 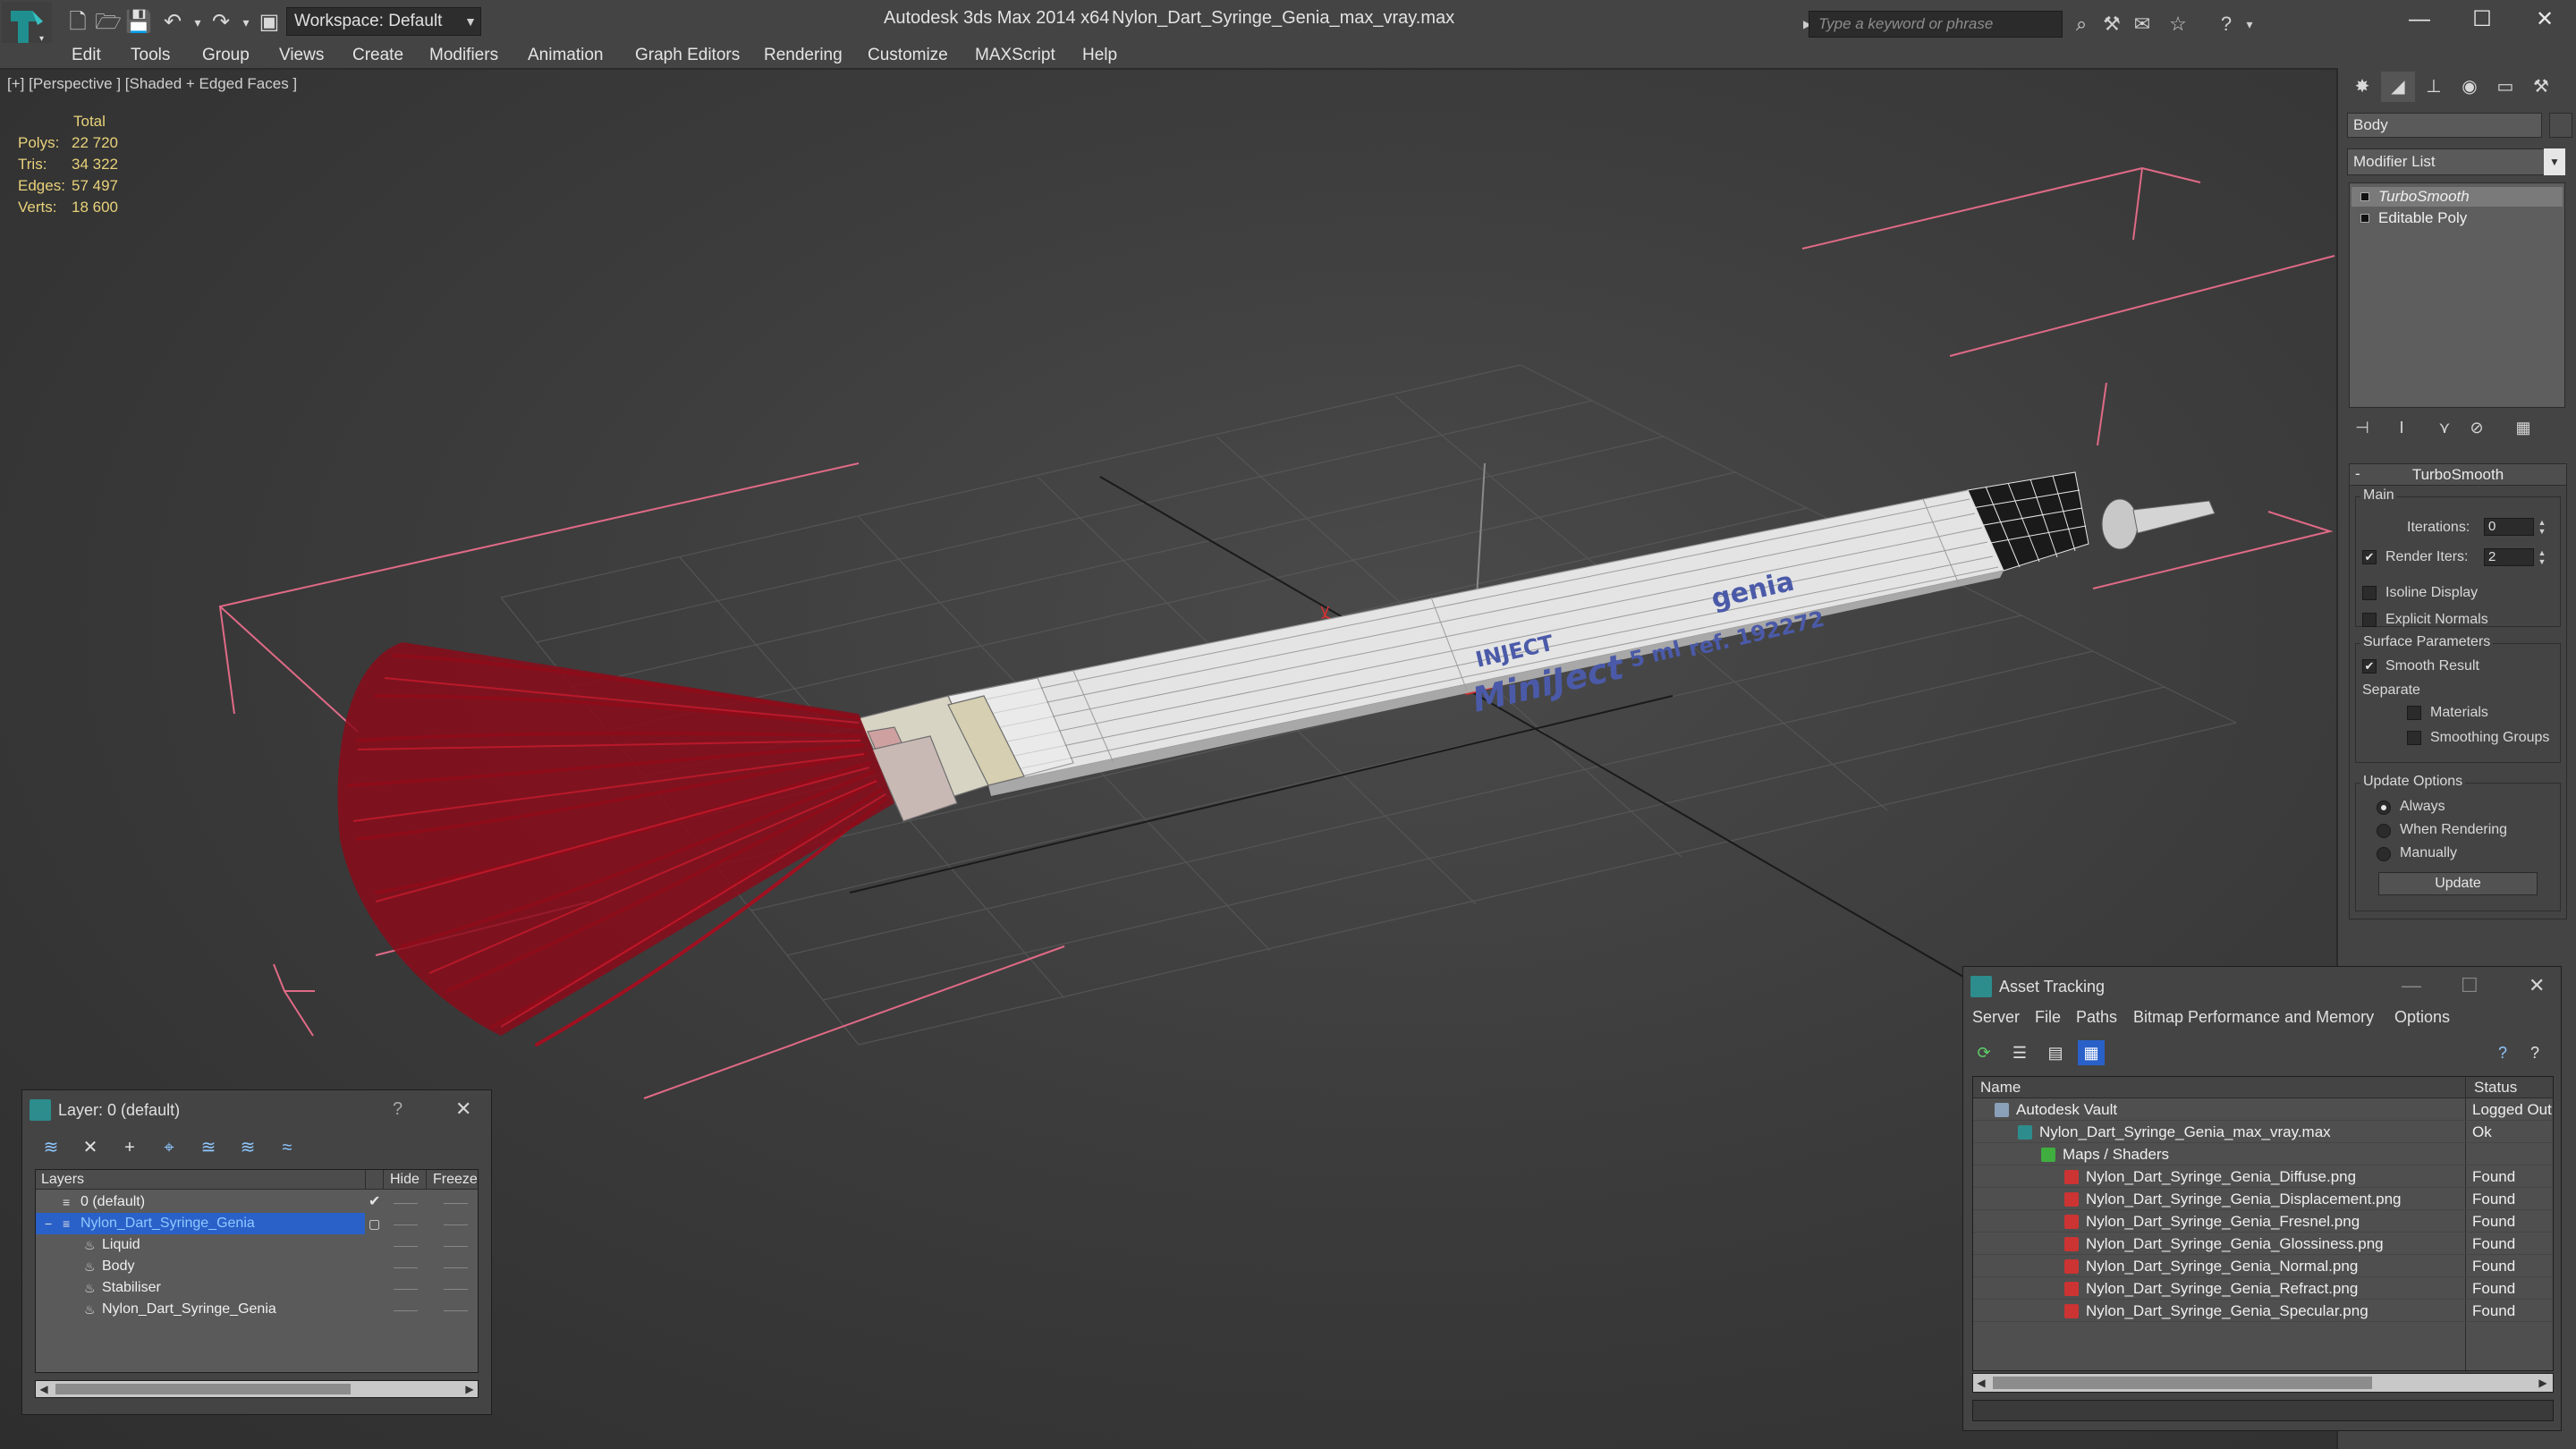 What do you see at coordinates (2542, 557) in the screenshot?
I see `render-iters-spinner-arrows-icon: ▲ ▼` at bounding box center [2542, 557].